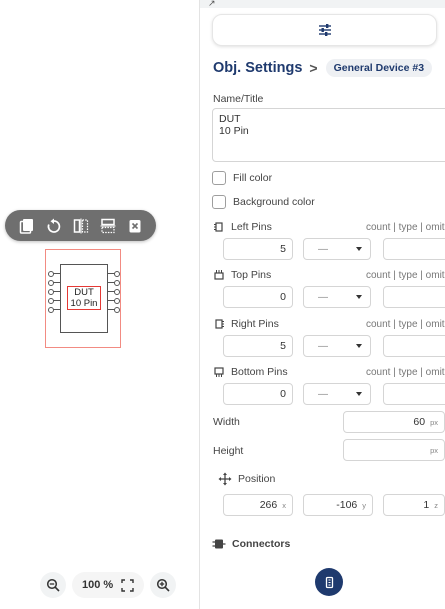 The height and width of the screenshot is (609, 445). Describe the element at coordinates (379, 68) in the screenshot. I see `breadcrumb-chip: General Device #3` at that location.